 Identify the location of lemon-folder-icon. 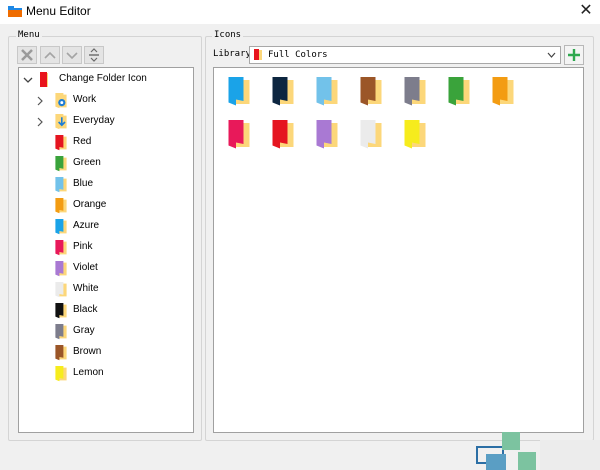
(61, 374).